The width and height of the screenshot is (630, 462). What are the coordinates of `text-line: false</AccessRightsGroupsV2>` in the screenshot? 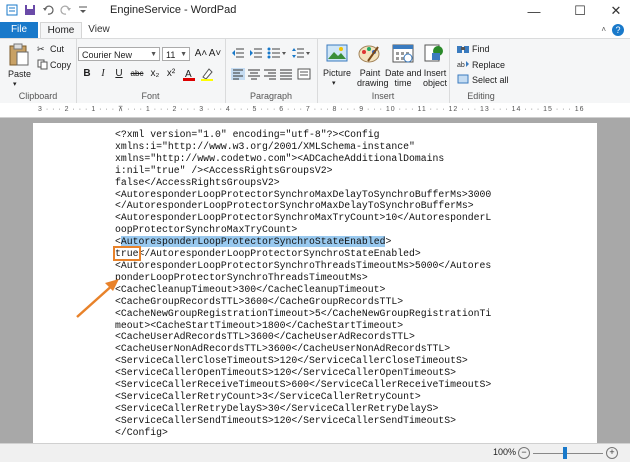 It's located at (197, 182).